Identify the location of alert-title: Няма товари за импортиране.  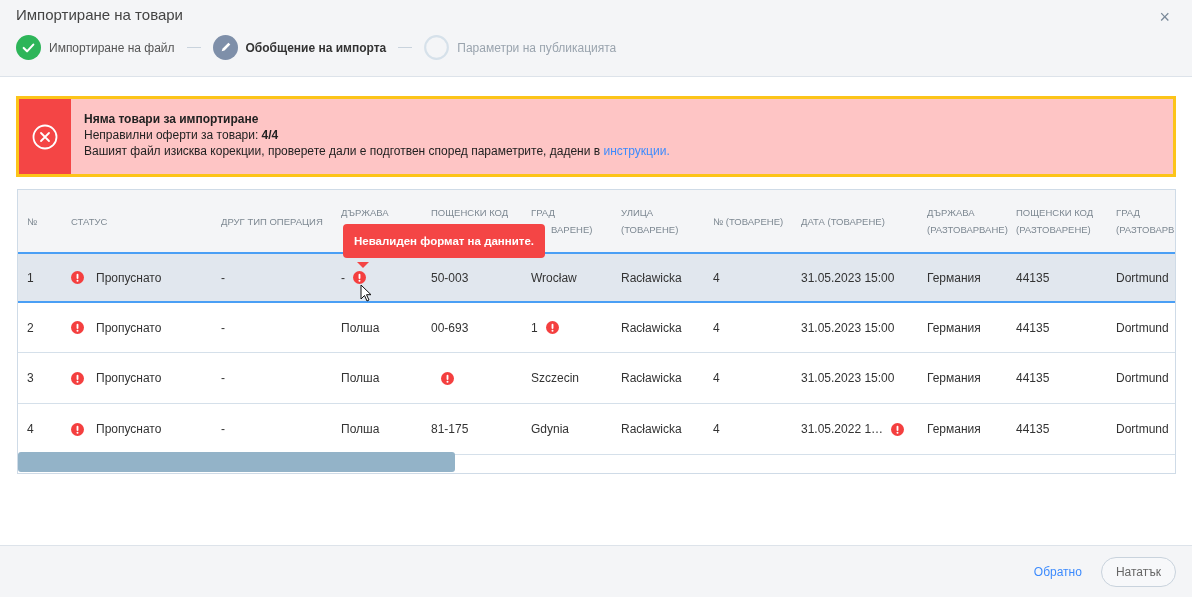
(172, 119).